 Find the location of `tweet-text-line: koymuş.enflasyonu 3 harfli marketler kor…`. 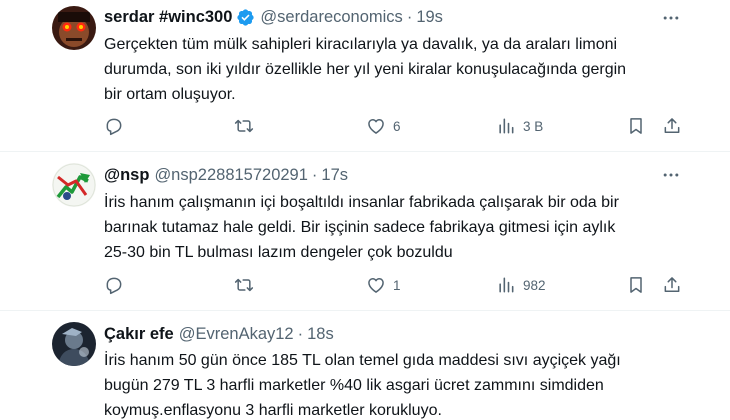

tweet-text-line: koymuş.enflasyonu 3 harfli marketler kor… is located at coordinates (273, 410).